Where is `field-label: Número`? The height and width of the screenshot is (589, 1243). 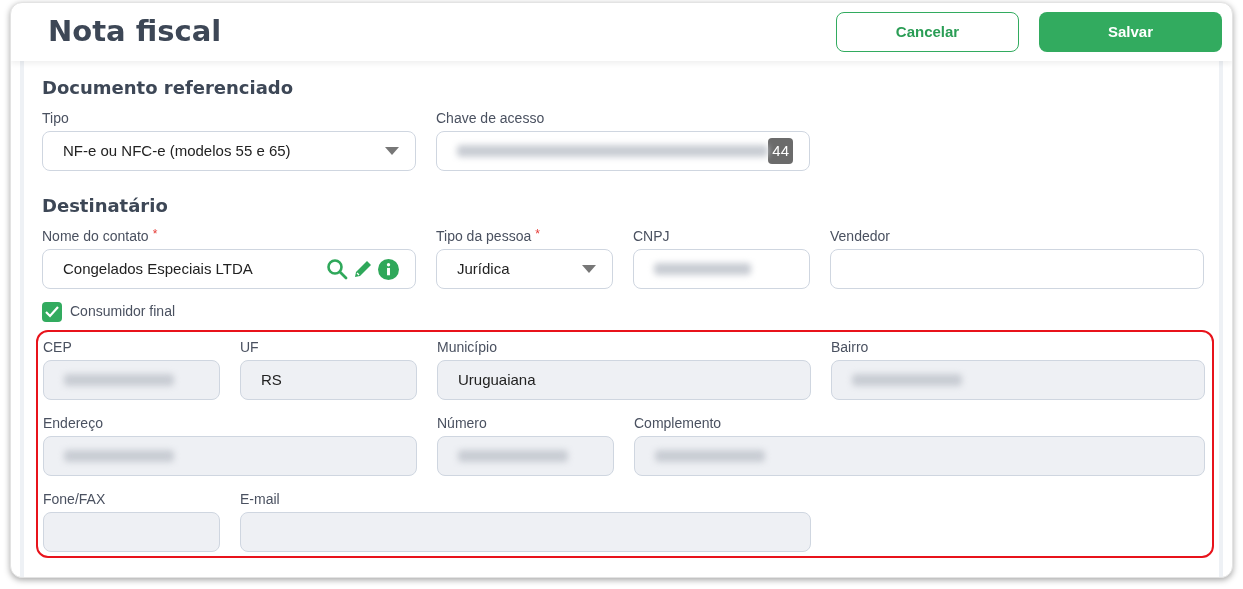
field-label: Número is located at coordinates (462, 423).